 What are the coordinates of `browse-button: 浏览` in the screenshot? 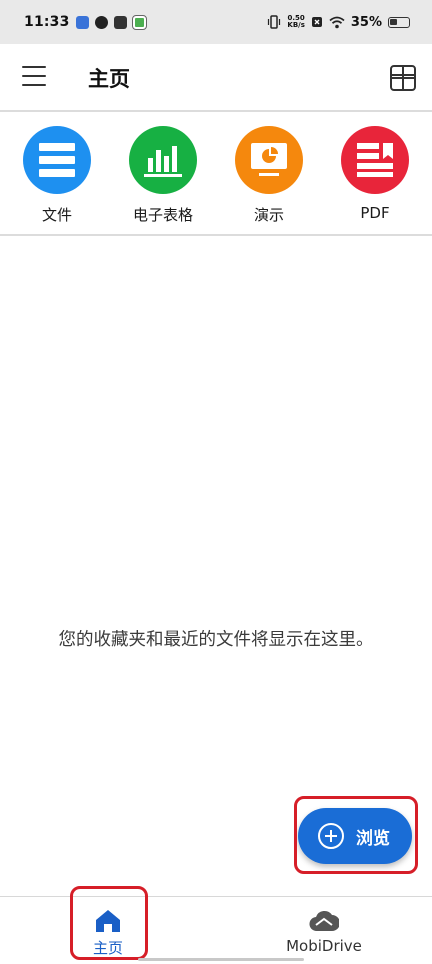 It's located at (355, 836).